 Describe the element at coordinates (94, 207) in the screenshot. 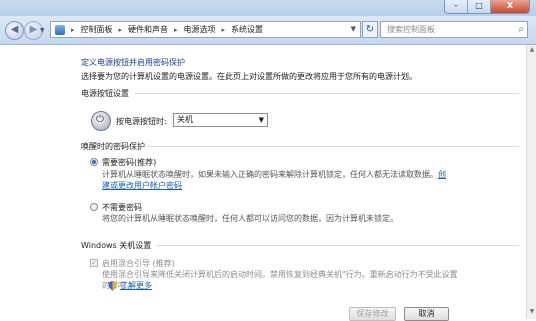

I see `no-password-radio` at that location.